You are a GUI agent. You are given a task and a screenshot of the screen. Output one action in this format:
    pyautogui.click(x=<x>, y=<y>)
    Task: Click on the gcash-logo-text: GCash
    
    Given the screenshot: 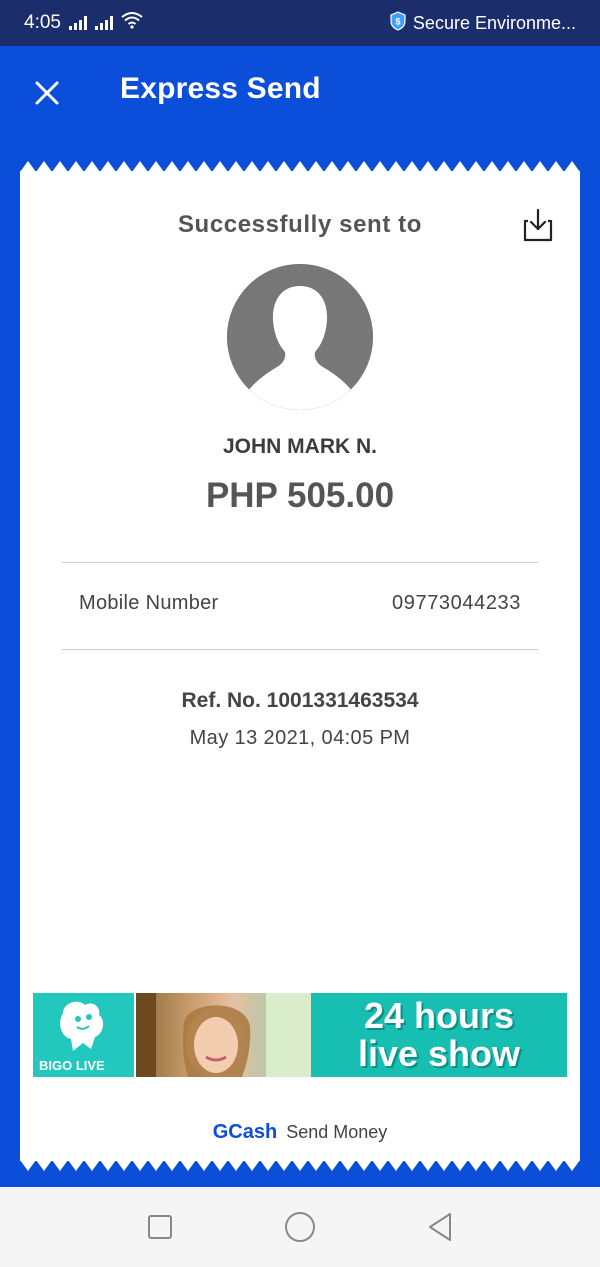 What is the action you would take?
    pyautogui.click(x=245, y=1132)
    